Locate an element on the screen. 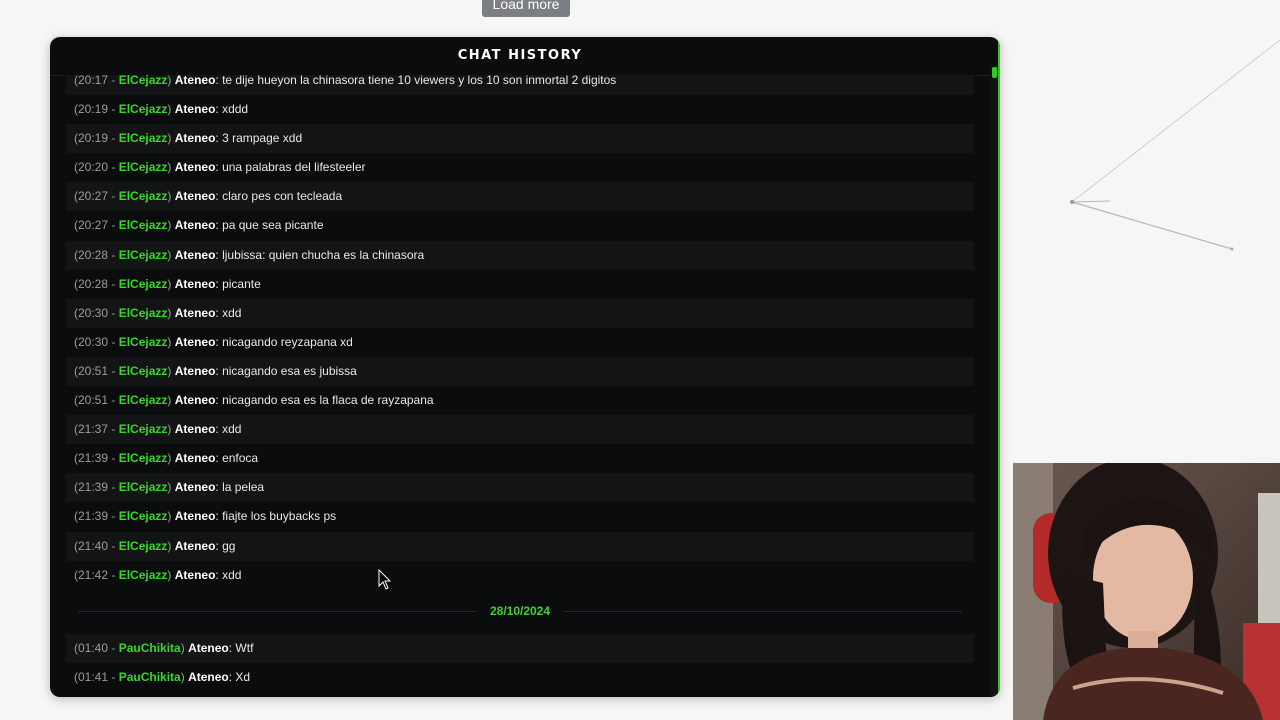 The image size is (1280, 720). message-text: : Xd is located at coordinates (239, 676).